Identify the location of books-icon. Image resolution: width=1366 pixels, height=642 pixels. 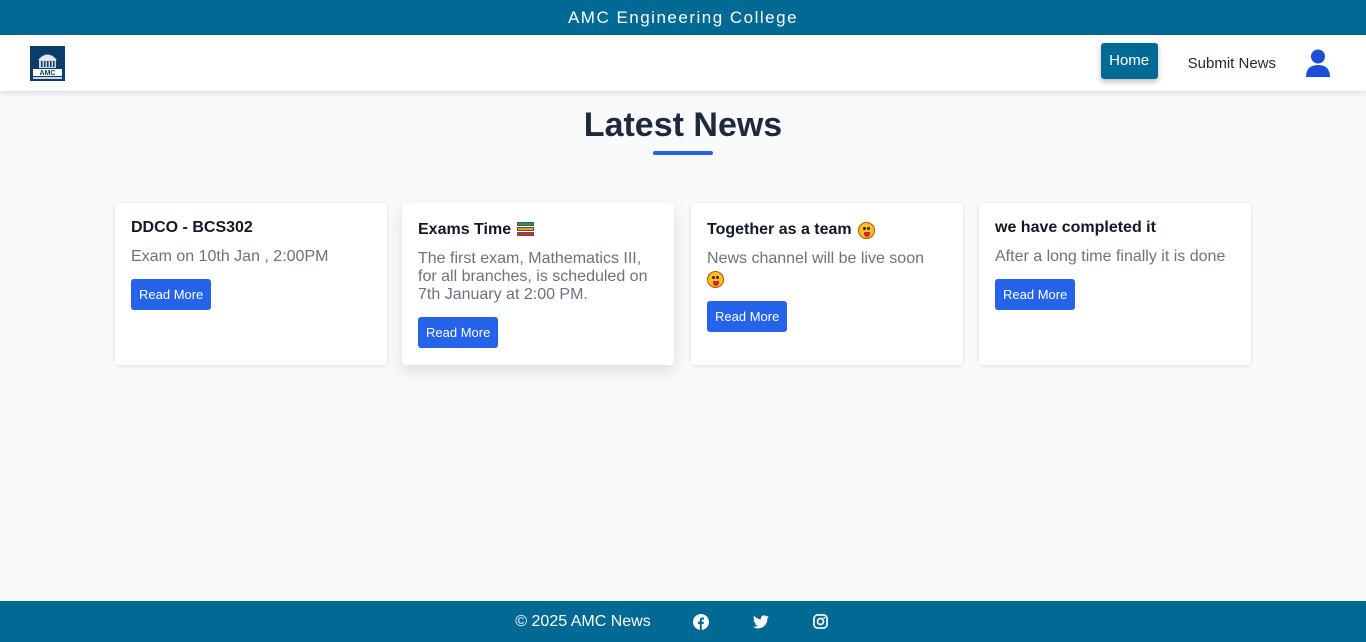
(526, 230).